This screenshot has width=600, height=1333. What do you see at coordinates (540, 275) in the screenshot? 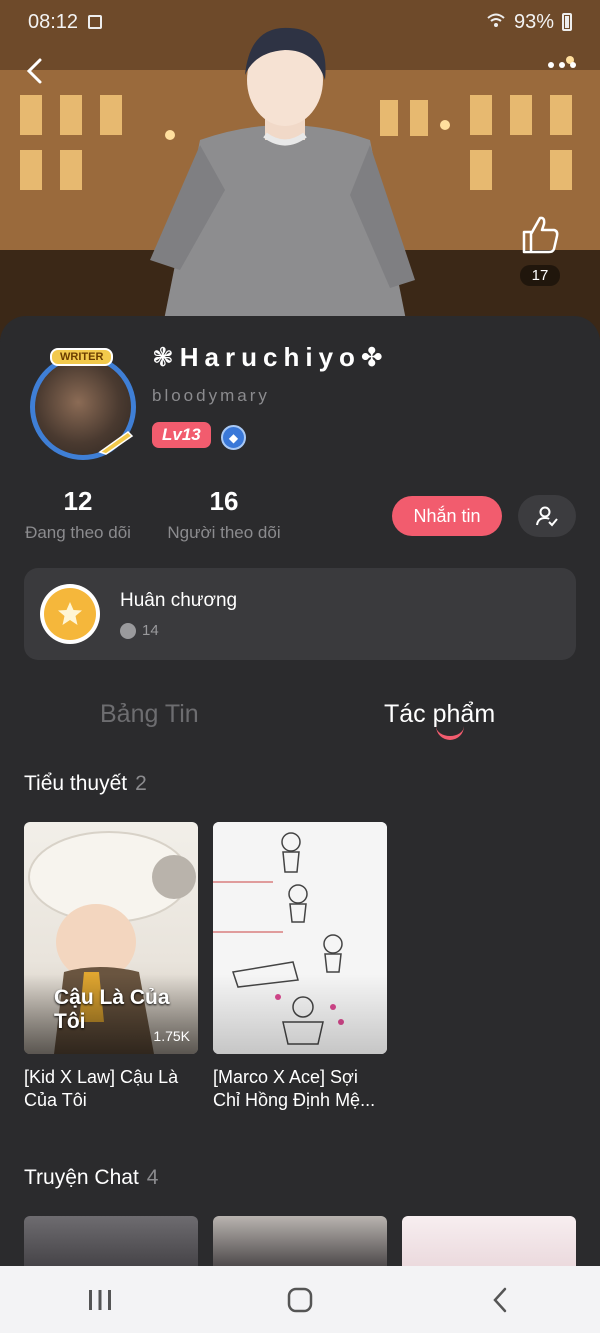
I see `like-count: 17` at bounding box center [540, 275].